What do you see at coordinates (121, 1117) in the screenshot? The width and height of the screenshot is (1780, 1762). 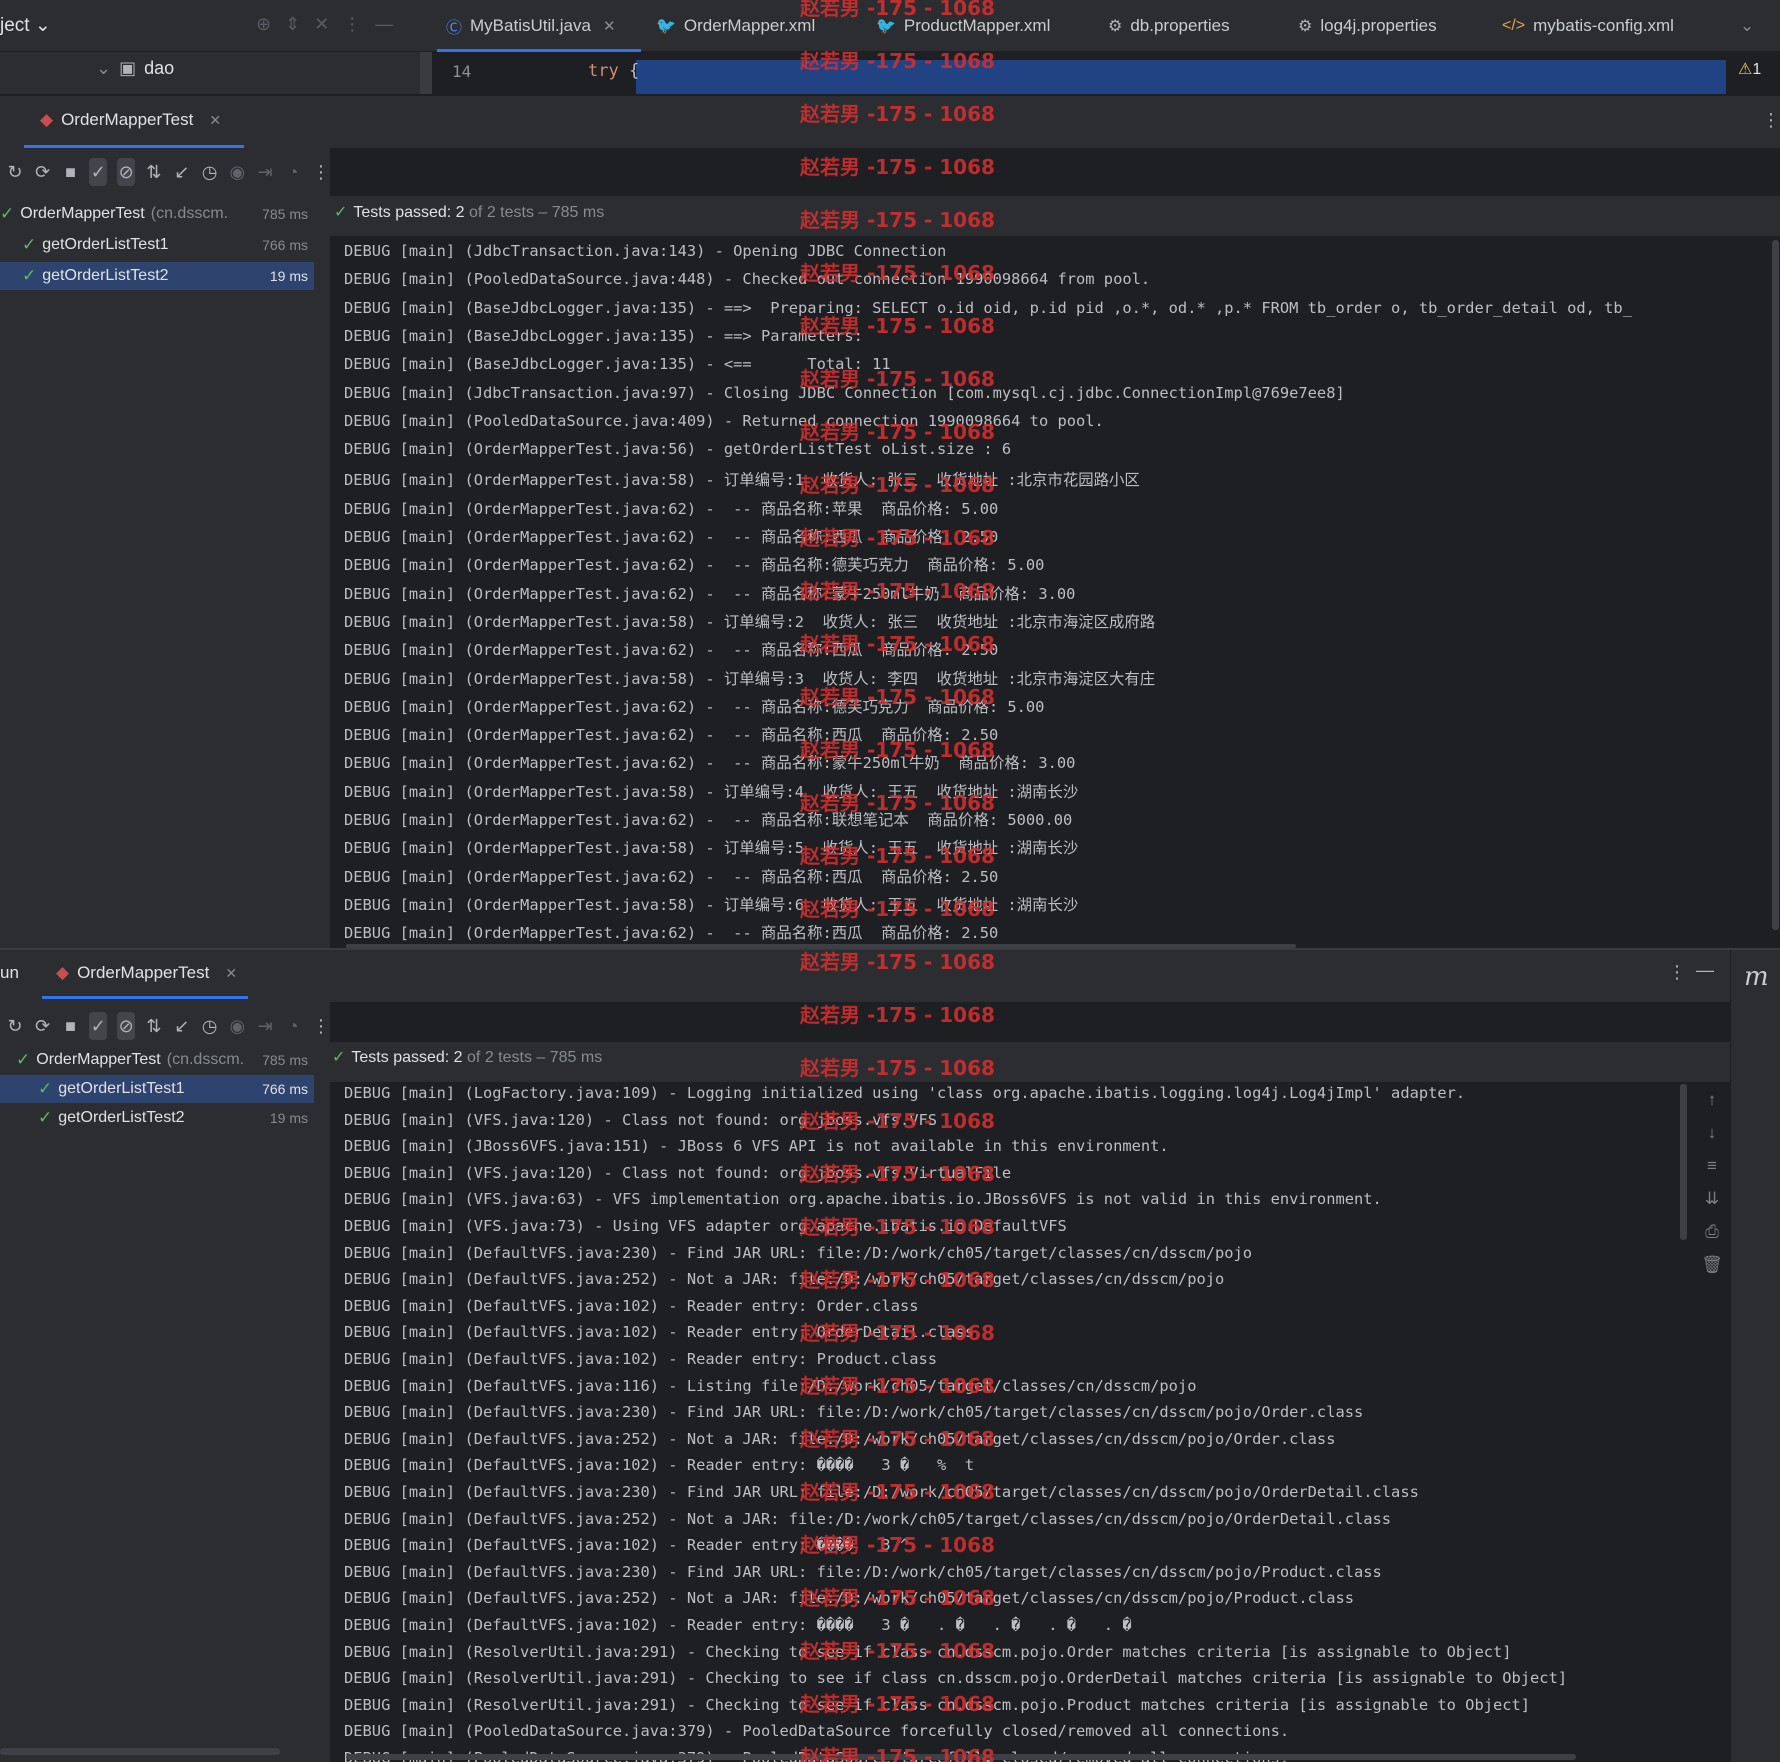 I see `test-name: getOrderListTest2` at bounding box center [121, 1117].